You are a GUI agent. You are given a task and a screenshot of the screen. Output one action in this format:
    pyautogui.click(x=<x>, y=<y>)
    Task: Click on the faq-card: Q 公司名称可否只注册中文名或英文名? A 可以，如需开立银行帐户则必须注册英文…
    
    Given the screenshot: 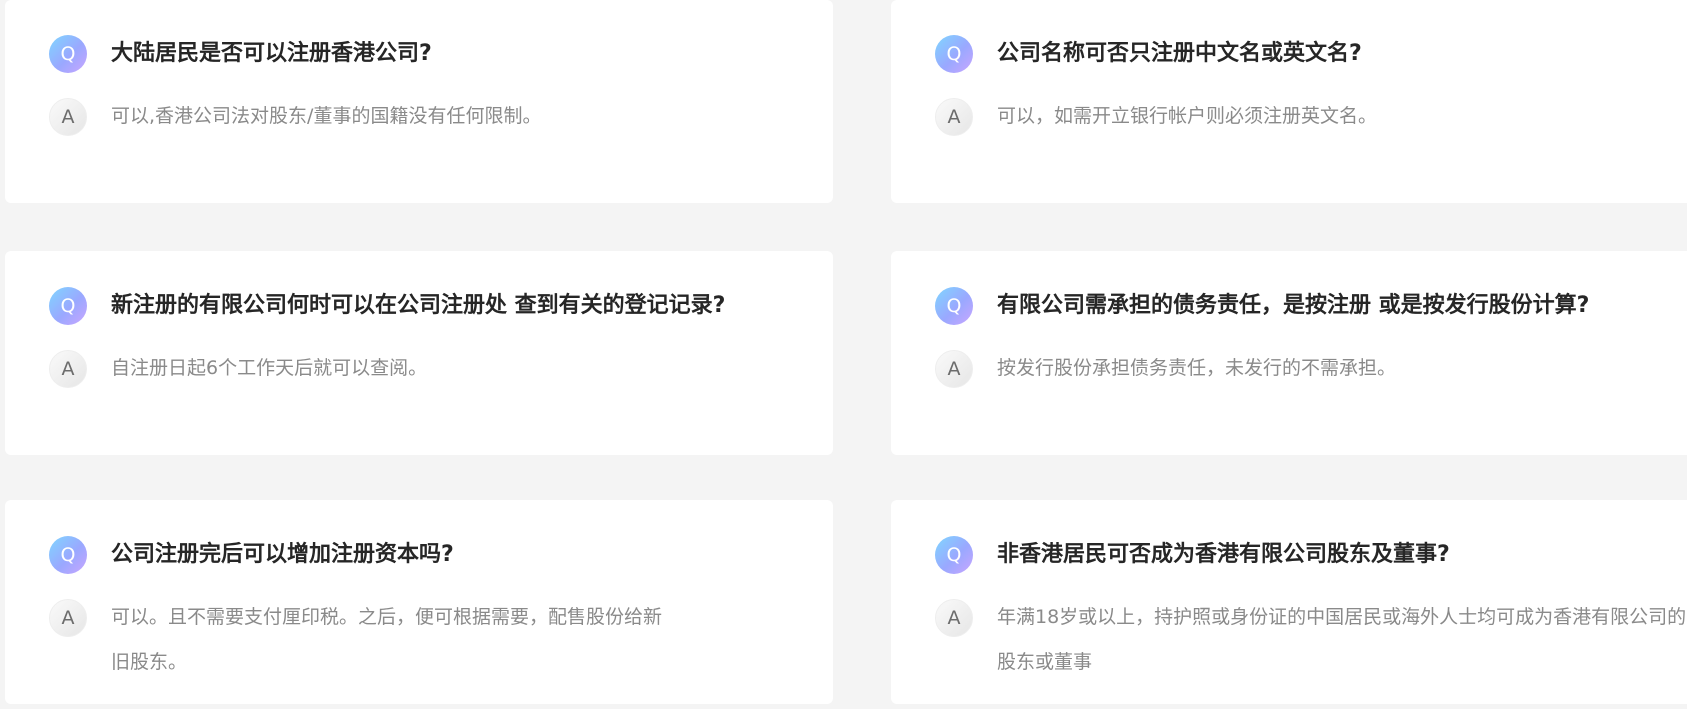 What is the action you would take?
    pyautogui.click(x=1289, y=101)
    